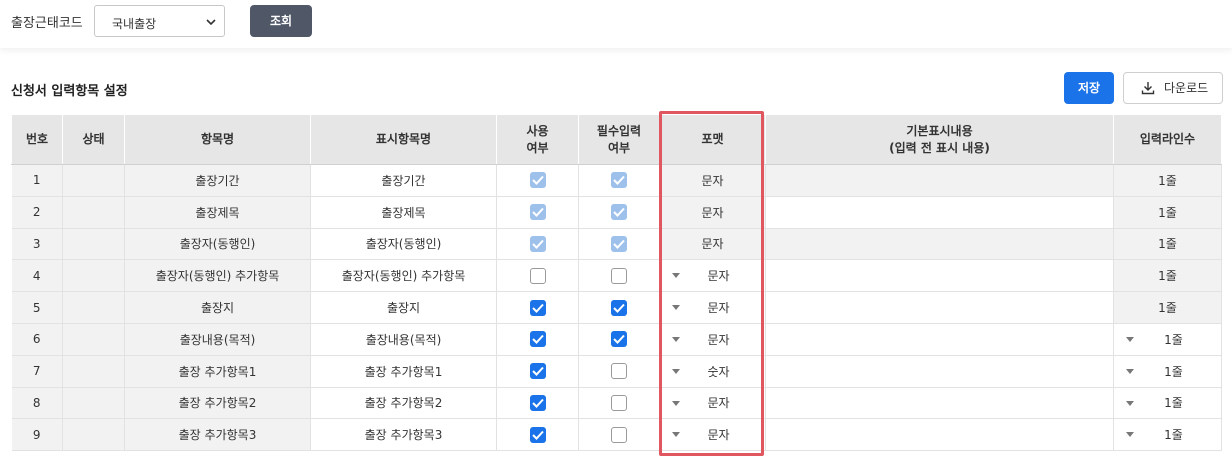 The image size is (1232, 461). I want to click on item-name: 출장 추가항목2, so click(217, 403).